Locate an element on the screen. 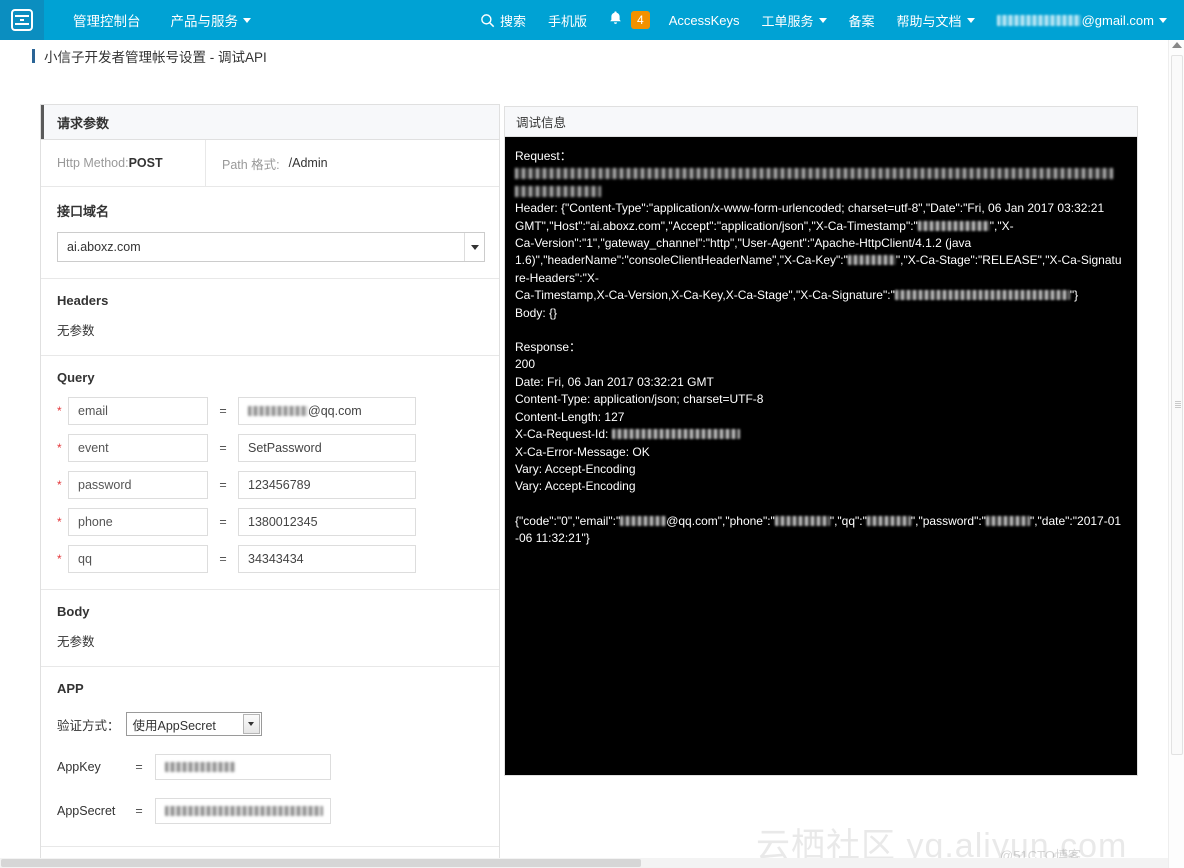 The height and width of the screenshot is (868, 1184). query-title: Query is located at coordinates (76, 377).